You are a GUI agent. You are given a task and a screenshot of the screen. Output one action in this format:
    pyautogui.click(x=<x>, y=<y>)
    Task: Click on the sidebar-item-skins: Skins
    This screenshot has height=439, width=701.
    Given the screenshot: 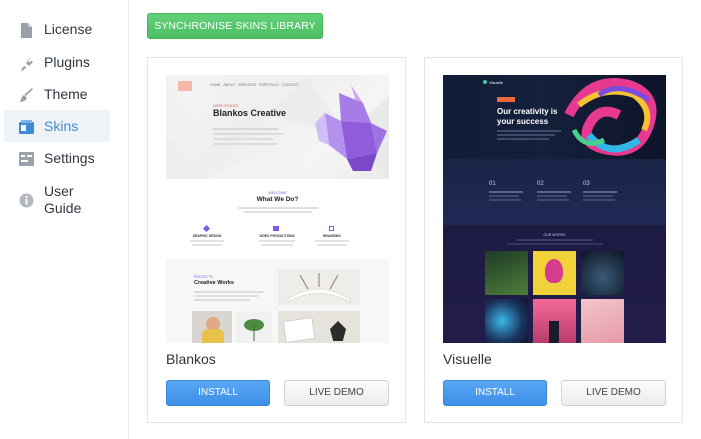 What is the action you would take?
    pyautogui.click(x=57, y=126)
    